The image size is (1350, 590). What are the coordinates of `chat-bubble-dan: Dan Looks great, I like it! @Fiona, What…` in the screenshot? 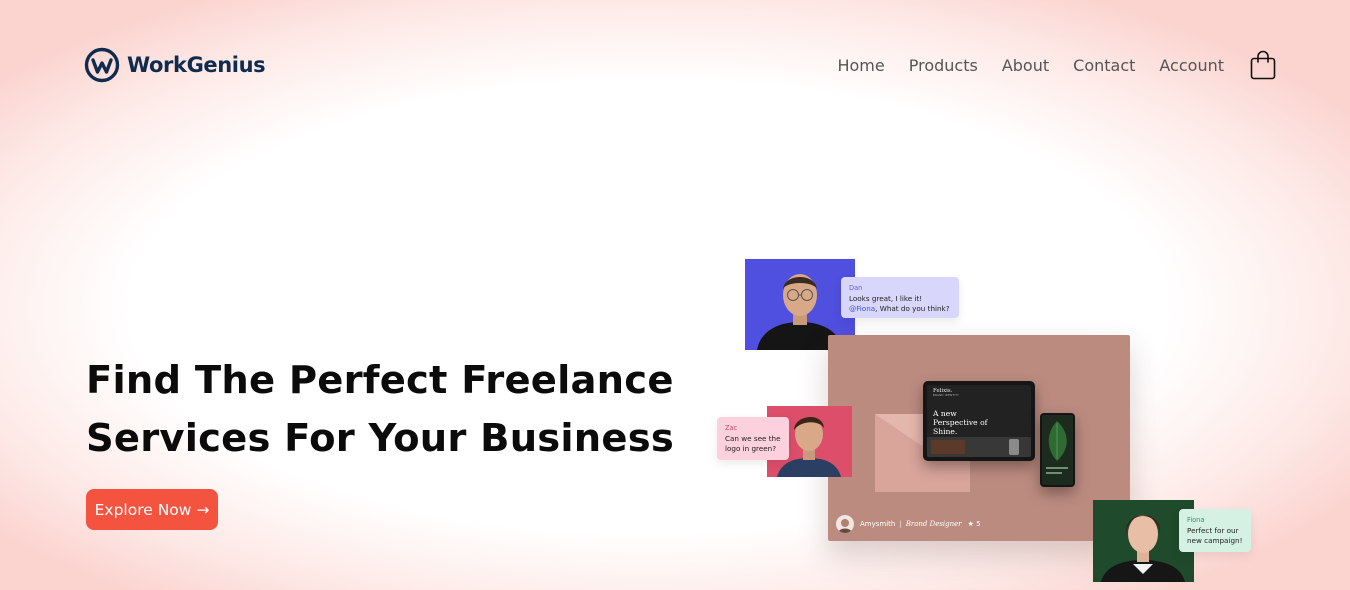 It's located at (900, 297).